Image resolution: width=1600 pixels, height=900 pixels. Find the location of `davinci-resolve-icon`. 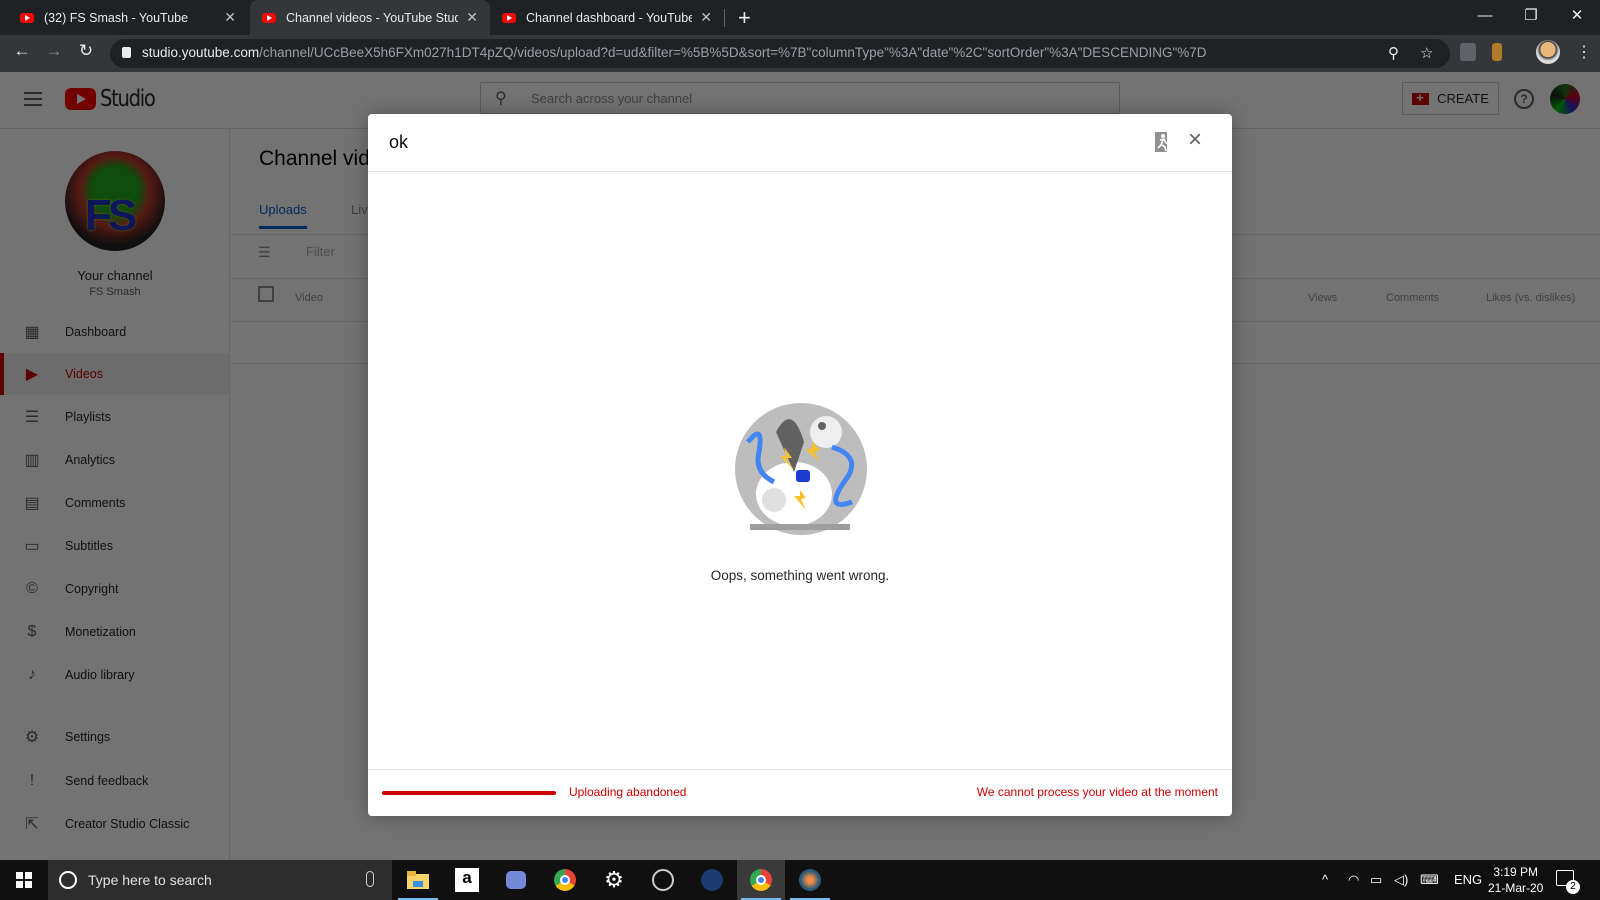

davinci-resolve-icon is located at coordinates (810, 880).